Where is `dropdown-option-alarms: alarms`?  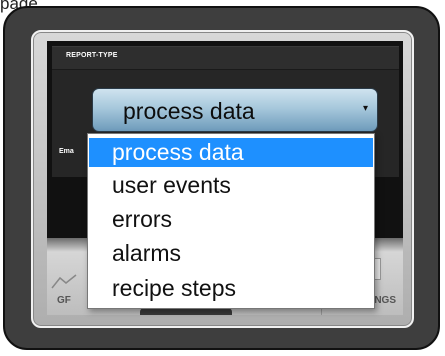
dropdown-option-alarms: alarms is located at coordinates (231, 253).